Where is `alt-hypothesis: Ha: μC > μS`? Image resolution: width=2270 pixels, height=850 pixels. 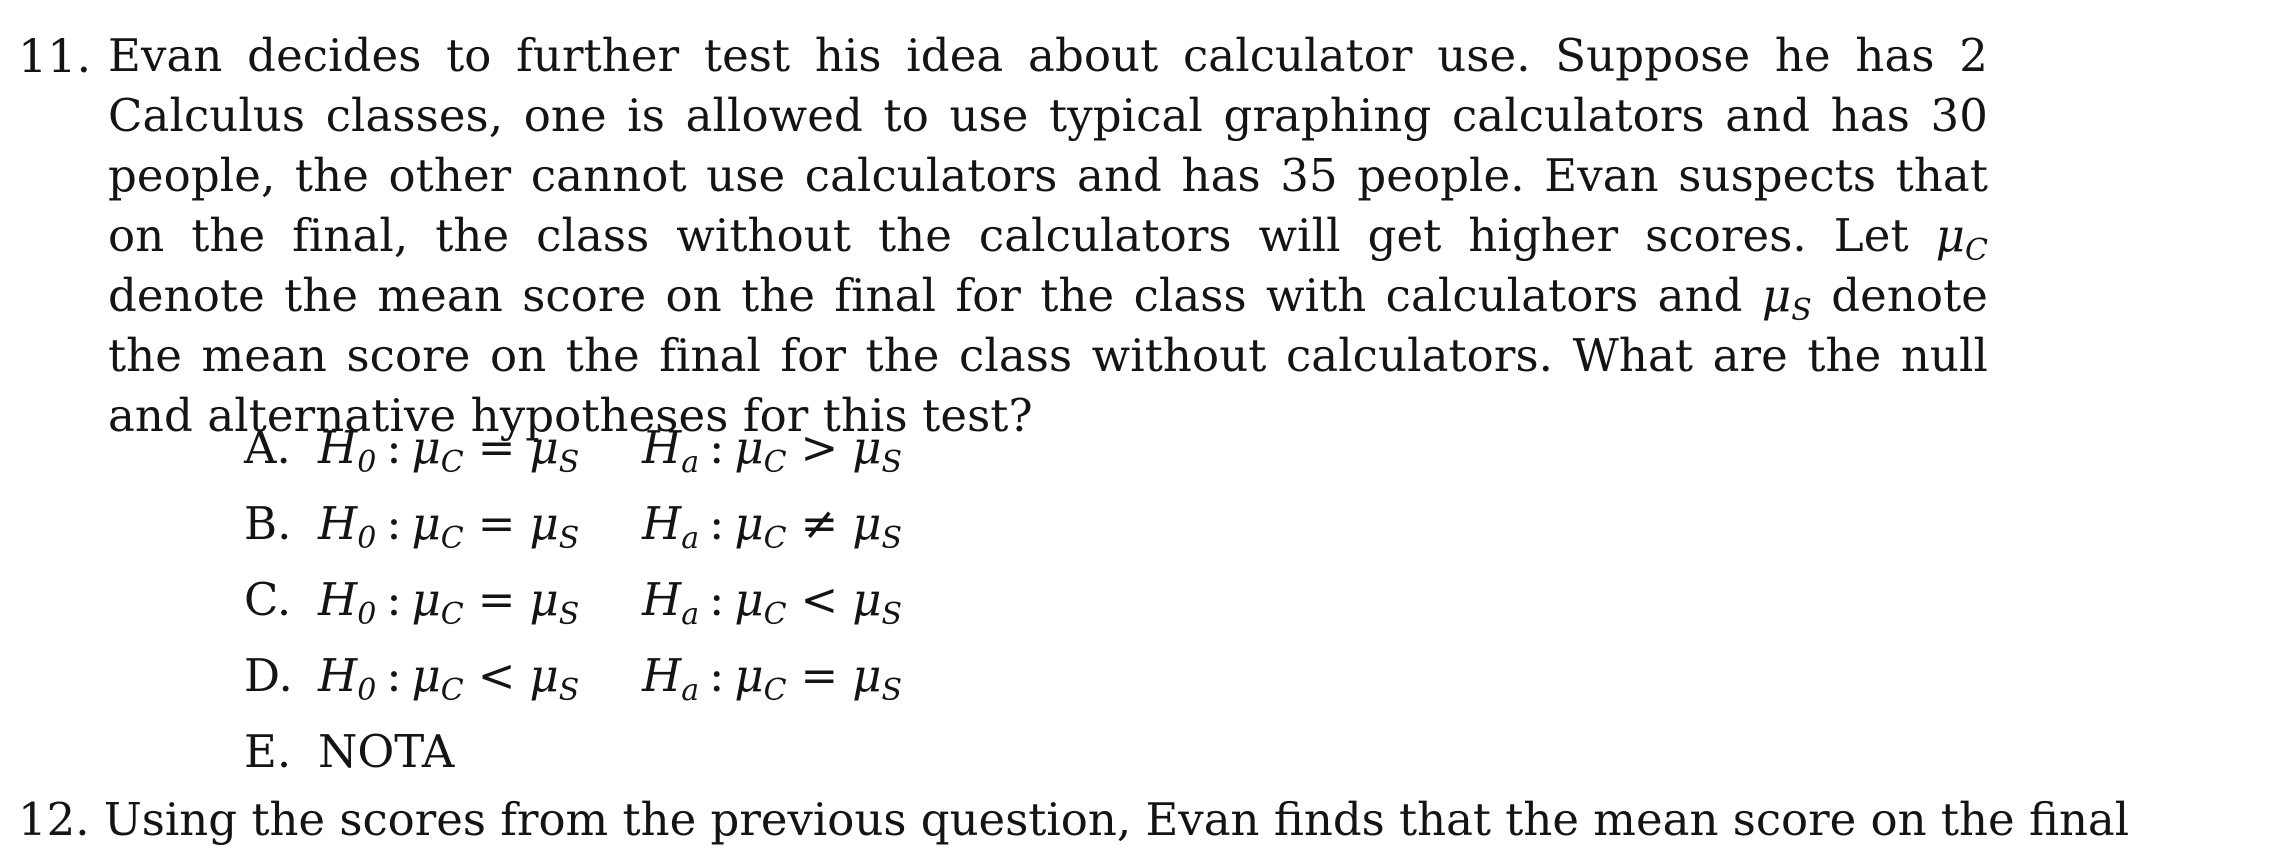
alt-hypothesis: Ha: μC > μS is located at coordinates (772, 448).